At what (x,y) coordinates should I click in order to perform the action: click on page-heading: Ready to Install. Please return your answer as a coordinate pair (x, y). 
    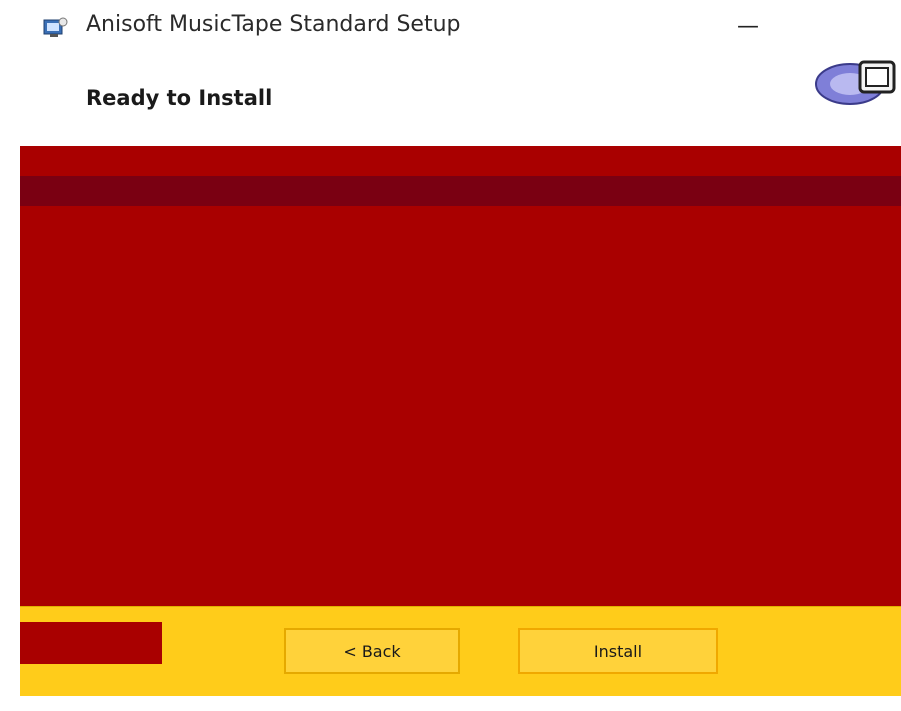
    Looking at the image, I should click on (179, 98).